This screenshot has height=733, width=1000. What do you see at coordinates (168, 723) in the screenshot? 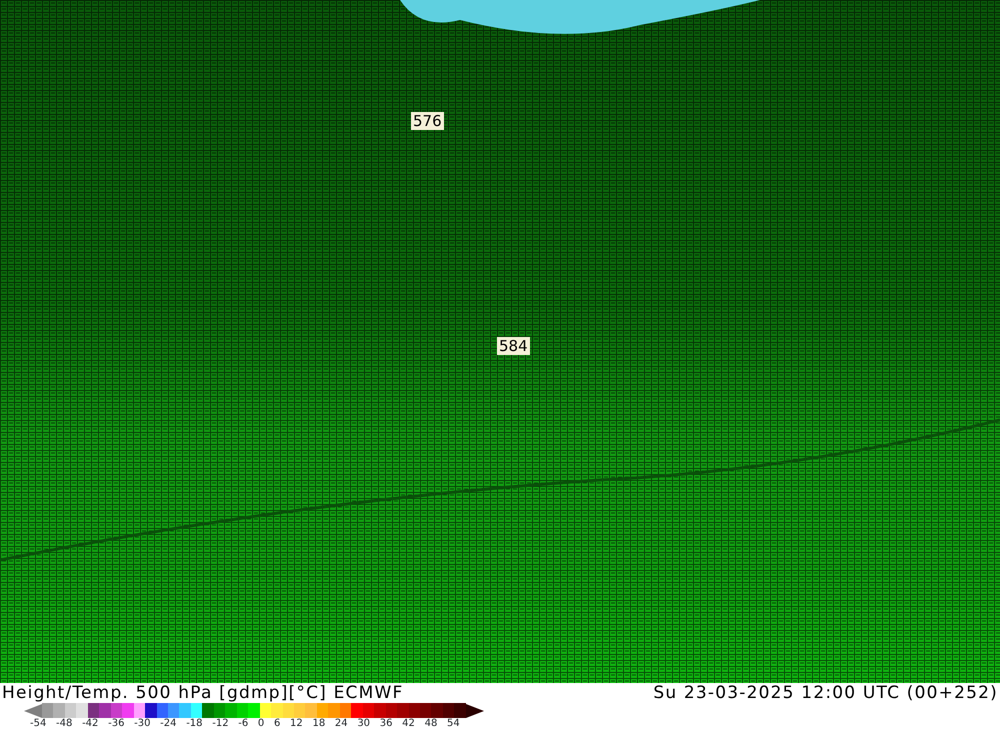
I see `scale-tick-label: -24` at bounding box center [168, 723].